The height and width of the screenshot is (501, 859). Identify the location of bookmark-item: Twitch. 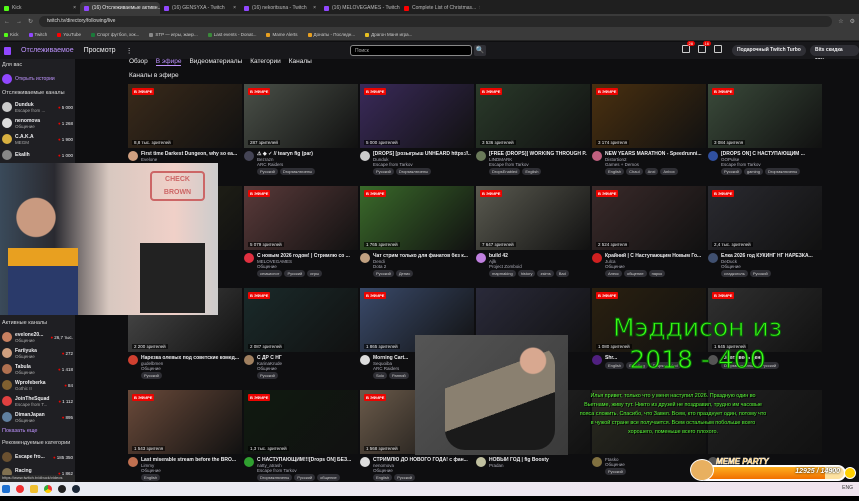
(37, 34).